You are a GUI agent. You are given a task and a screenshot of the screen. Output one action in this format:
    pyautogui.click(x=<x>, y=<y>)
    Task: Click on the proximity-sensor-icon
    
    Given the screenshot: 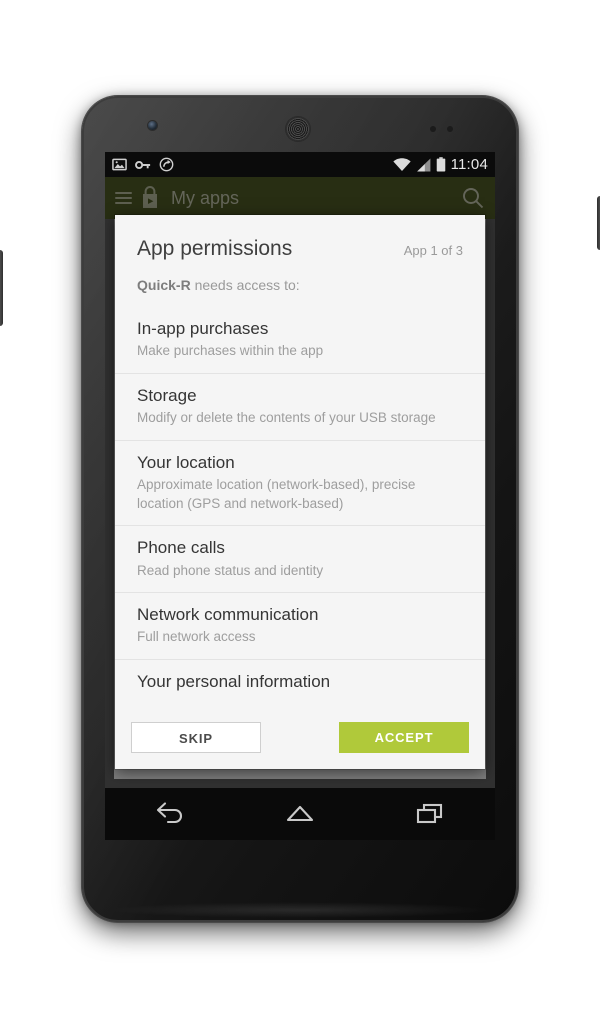 What is the action you would take?
    pyautogui.click(x=433, y=129)
    